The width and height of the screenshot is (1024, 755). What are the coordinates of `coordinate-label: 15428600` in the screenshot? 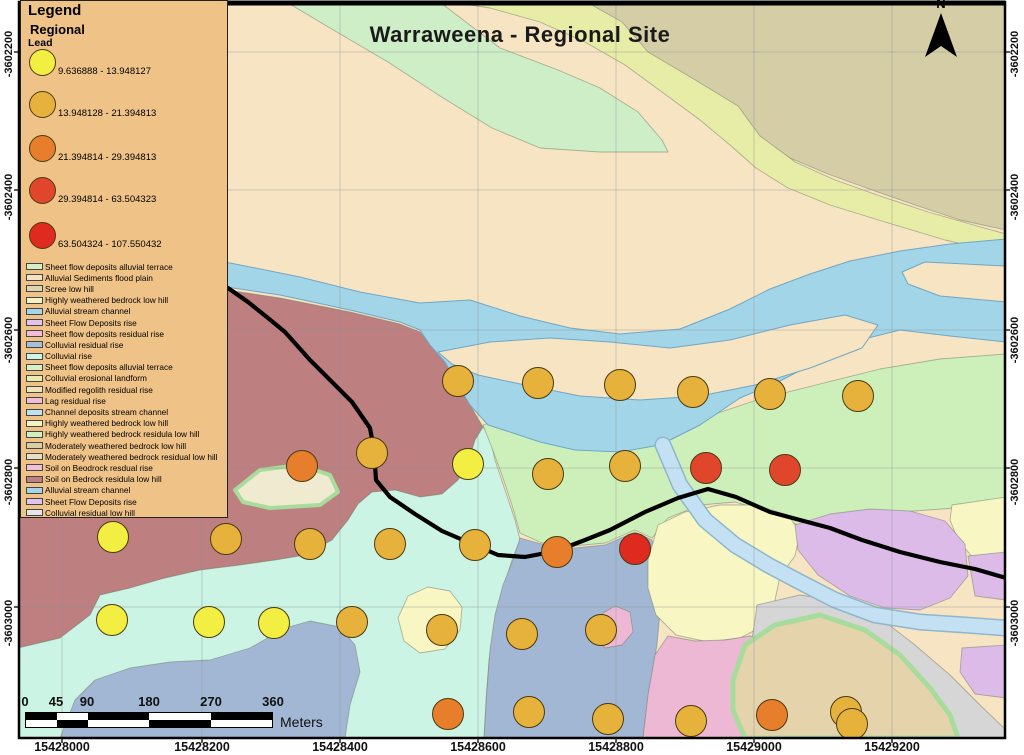 It's located at (478, 747).